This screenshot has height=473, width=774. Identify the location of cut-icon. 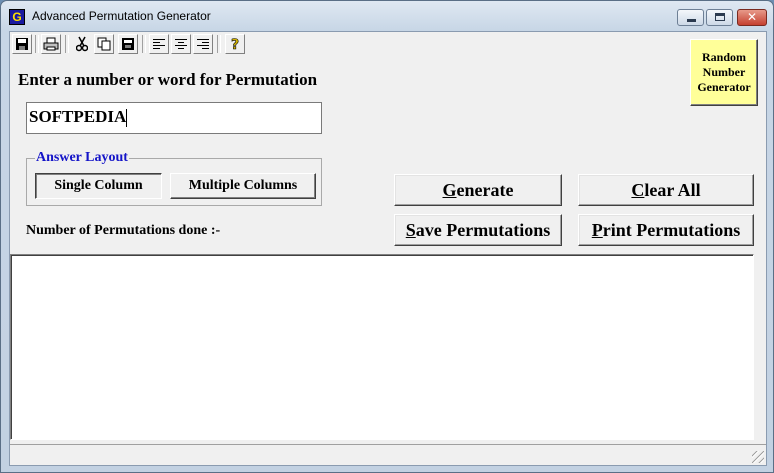
(82, 44).